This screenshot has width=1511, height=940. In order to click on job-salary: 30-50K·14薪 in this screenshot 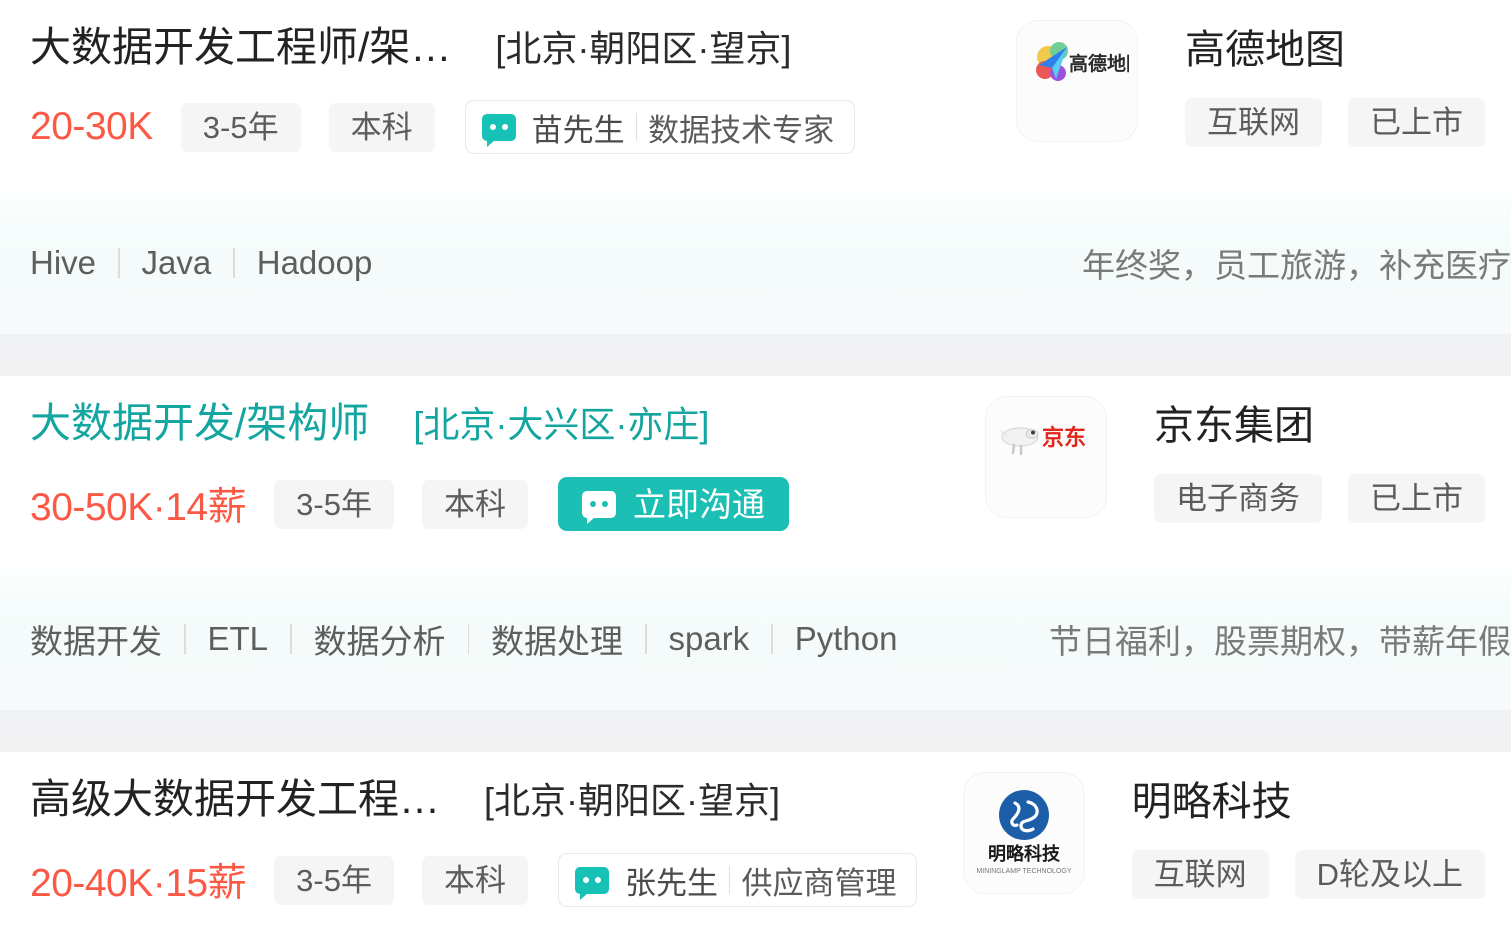, I will do `click(138, 508)`.